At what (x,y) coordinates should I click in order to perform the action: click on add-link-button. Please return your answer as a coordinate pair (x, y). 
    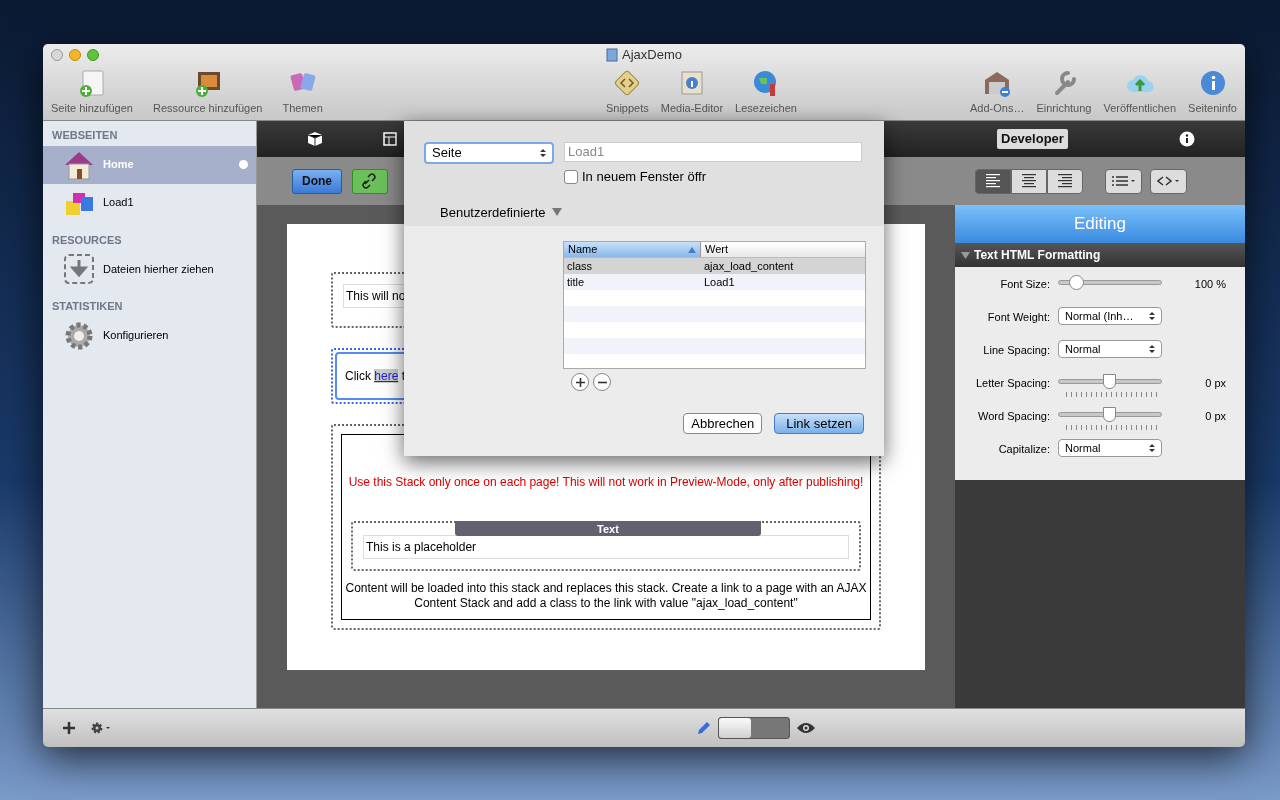
    Looking at the image, I should click on (370, 181).